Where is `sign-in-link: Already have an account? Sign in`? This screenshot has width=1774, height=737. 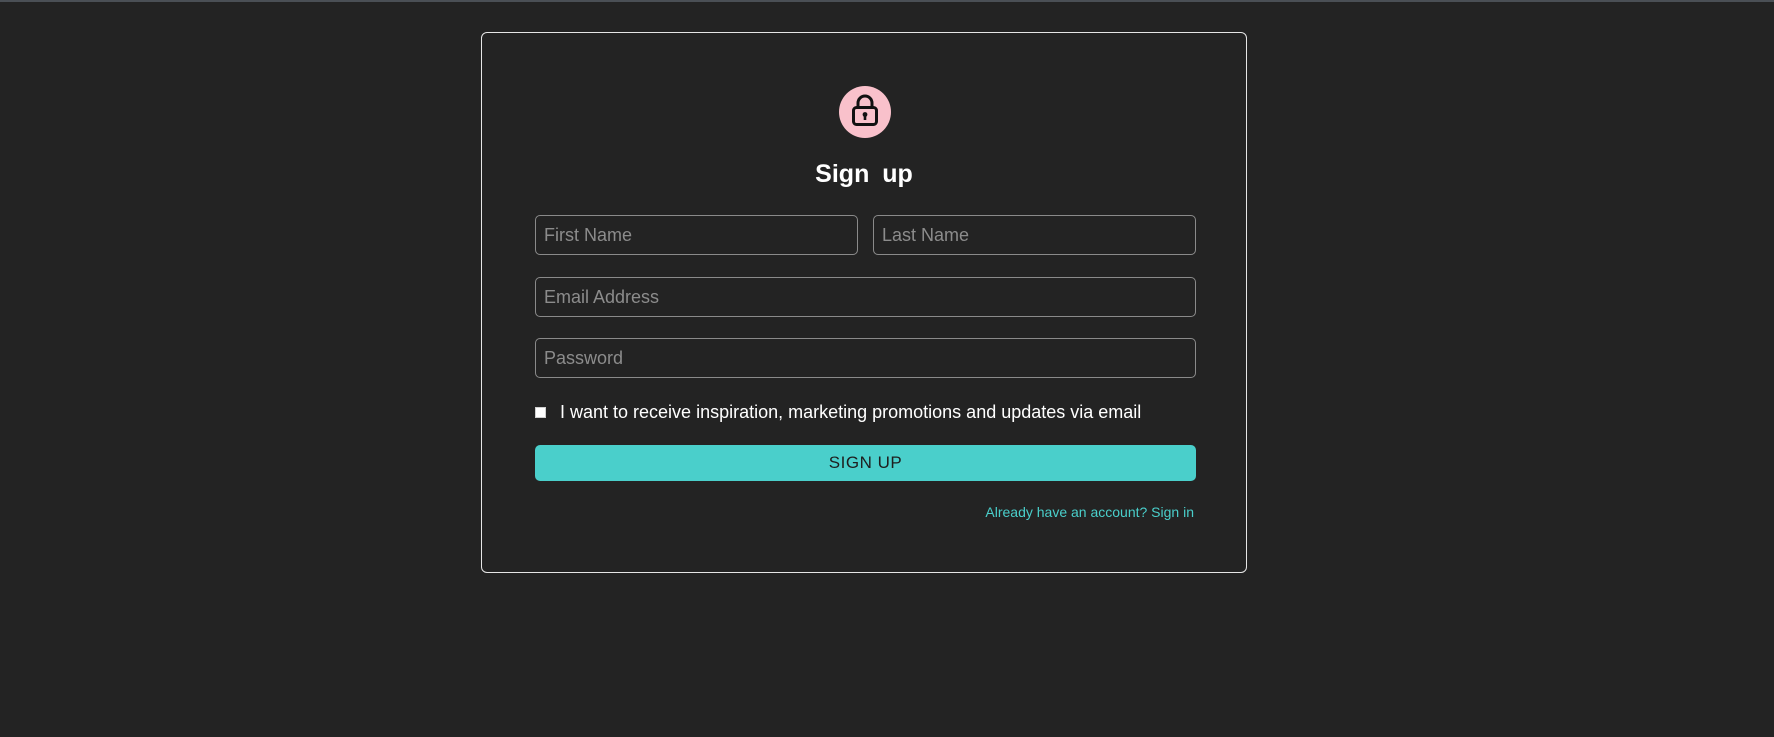
sign-in-link: Already have an account? Sign in is located at coordinates (1089, 512).